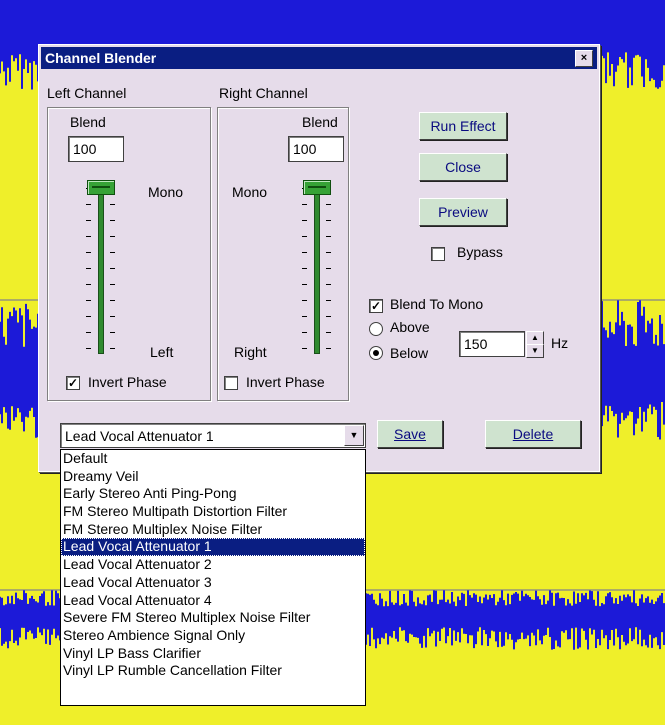 The image size is (665, 725). What do you see at coordinates (560, 343) in the screenshot?
I see `hz-unit-label: Hz` at bounding box center [560, 343].